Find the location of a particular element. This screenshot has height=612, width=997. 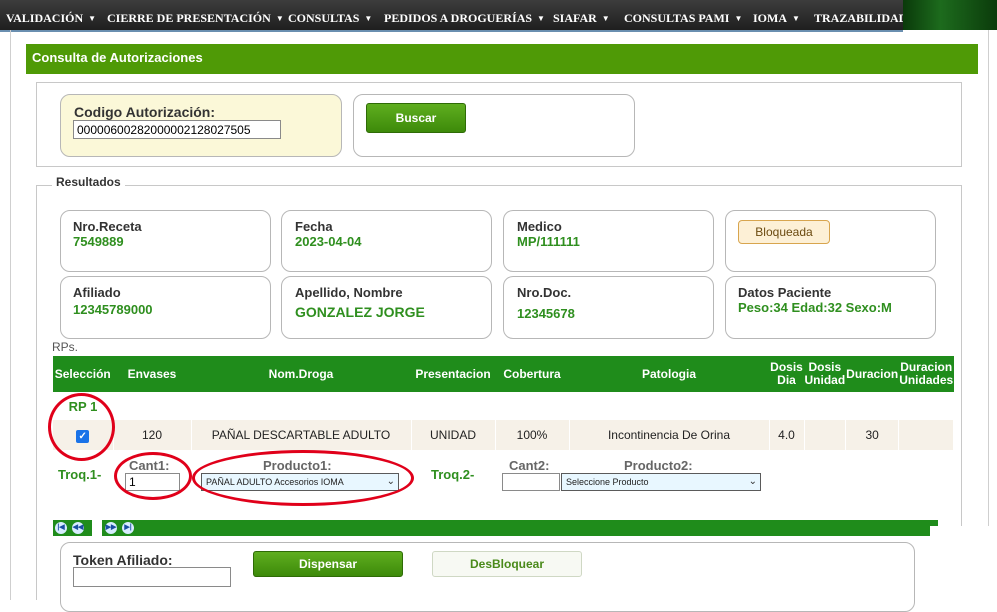

header-decoration is located at coordinates (950, 15).